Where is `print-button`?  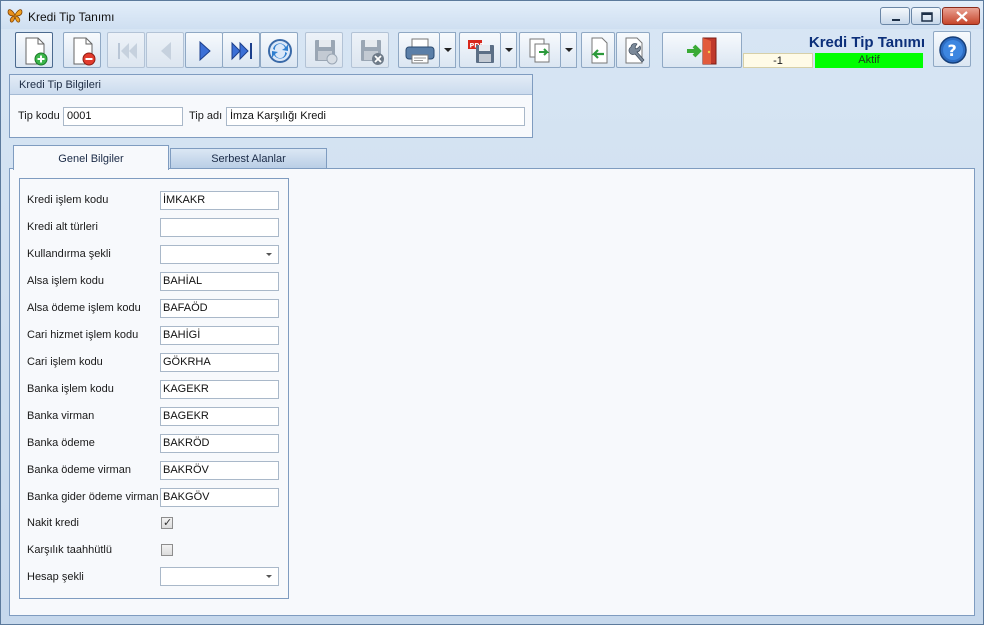 print-button is located at coordinates (419, 50).